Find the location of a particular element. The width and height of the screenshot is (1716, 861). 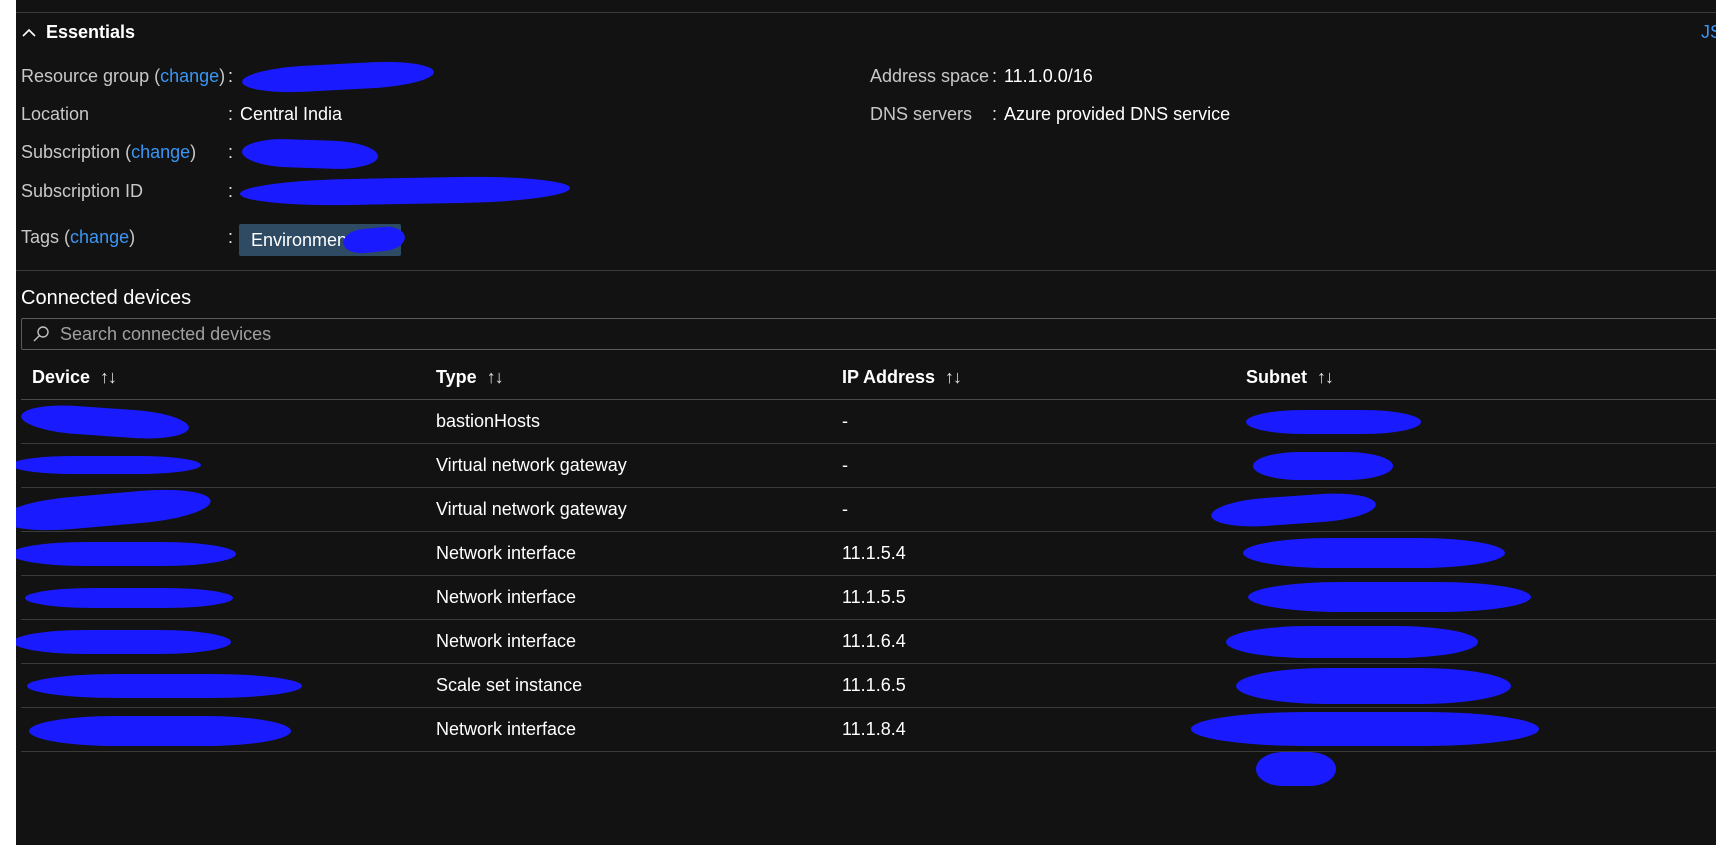

device-ip: 11.1.6.4 is located at coordinates (874, 641).